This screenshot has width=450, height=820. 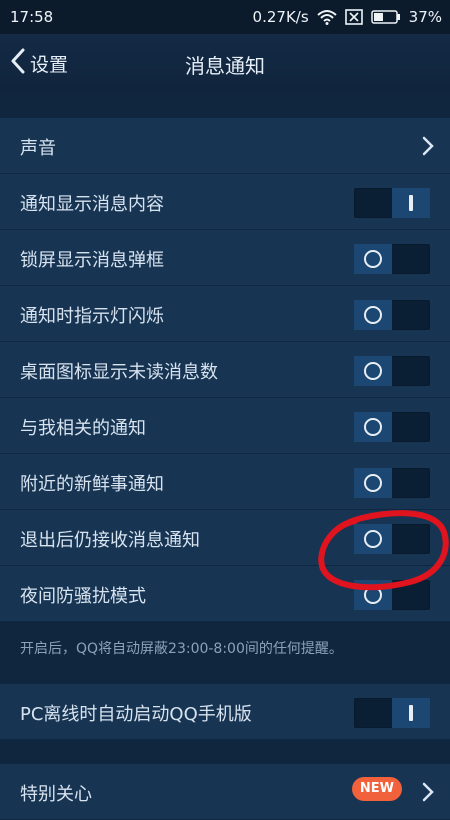 What do you see at coordinates (225, 482) in the screenshot?
I see `settings-row-nearby-news: 附近的新鲜事通知` at bounding box center [225, 482].